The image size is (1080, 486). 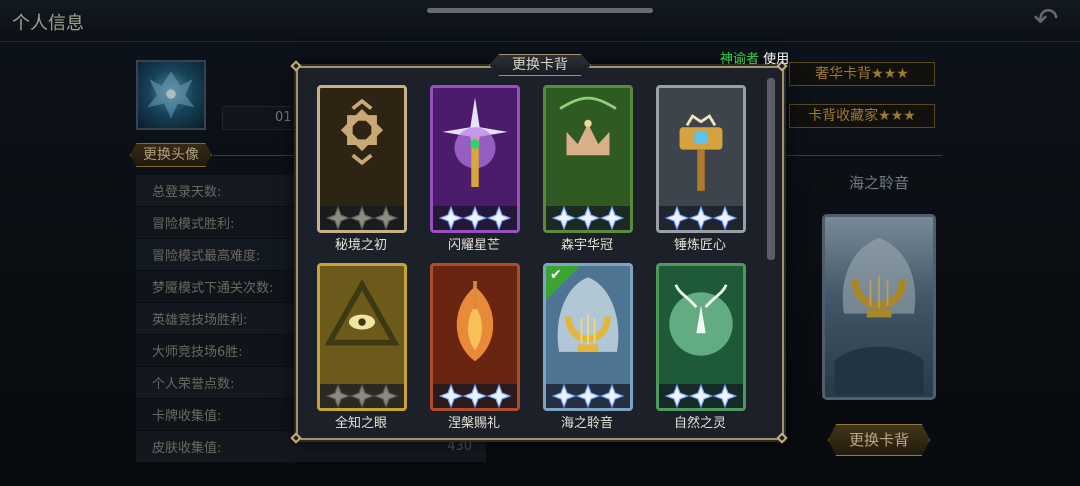 I want to click on card-back-option: 森宇华冠, so click(x=587, y=168).